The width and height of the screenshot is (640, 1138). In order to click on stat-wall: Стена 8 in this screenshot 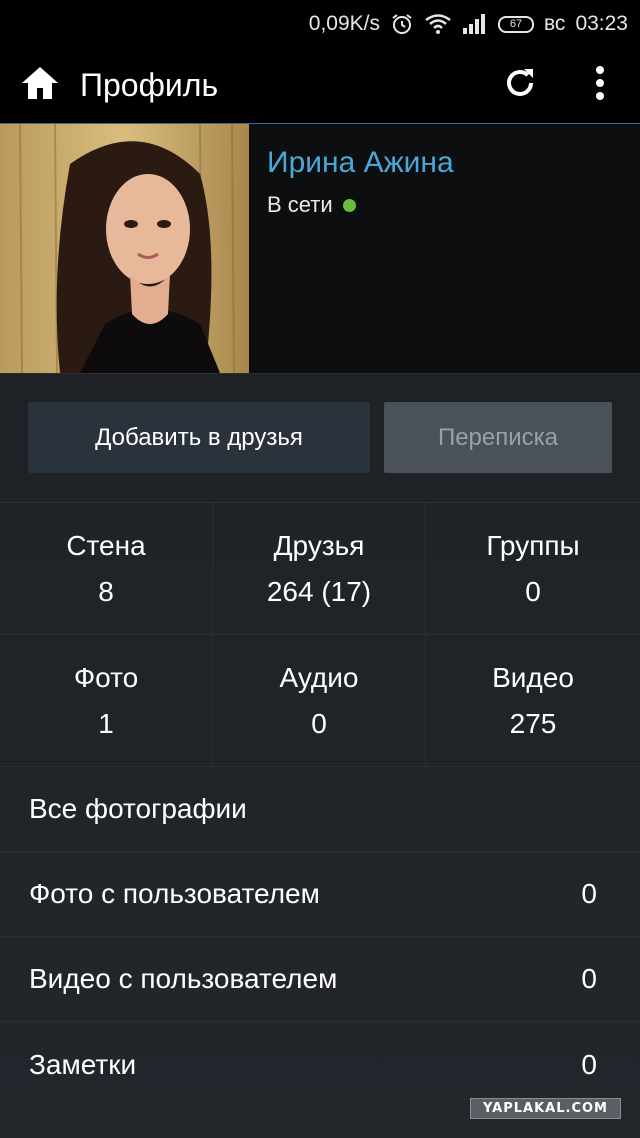, I will do `click(106, 569)`.